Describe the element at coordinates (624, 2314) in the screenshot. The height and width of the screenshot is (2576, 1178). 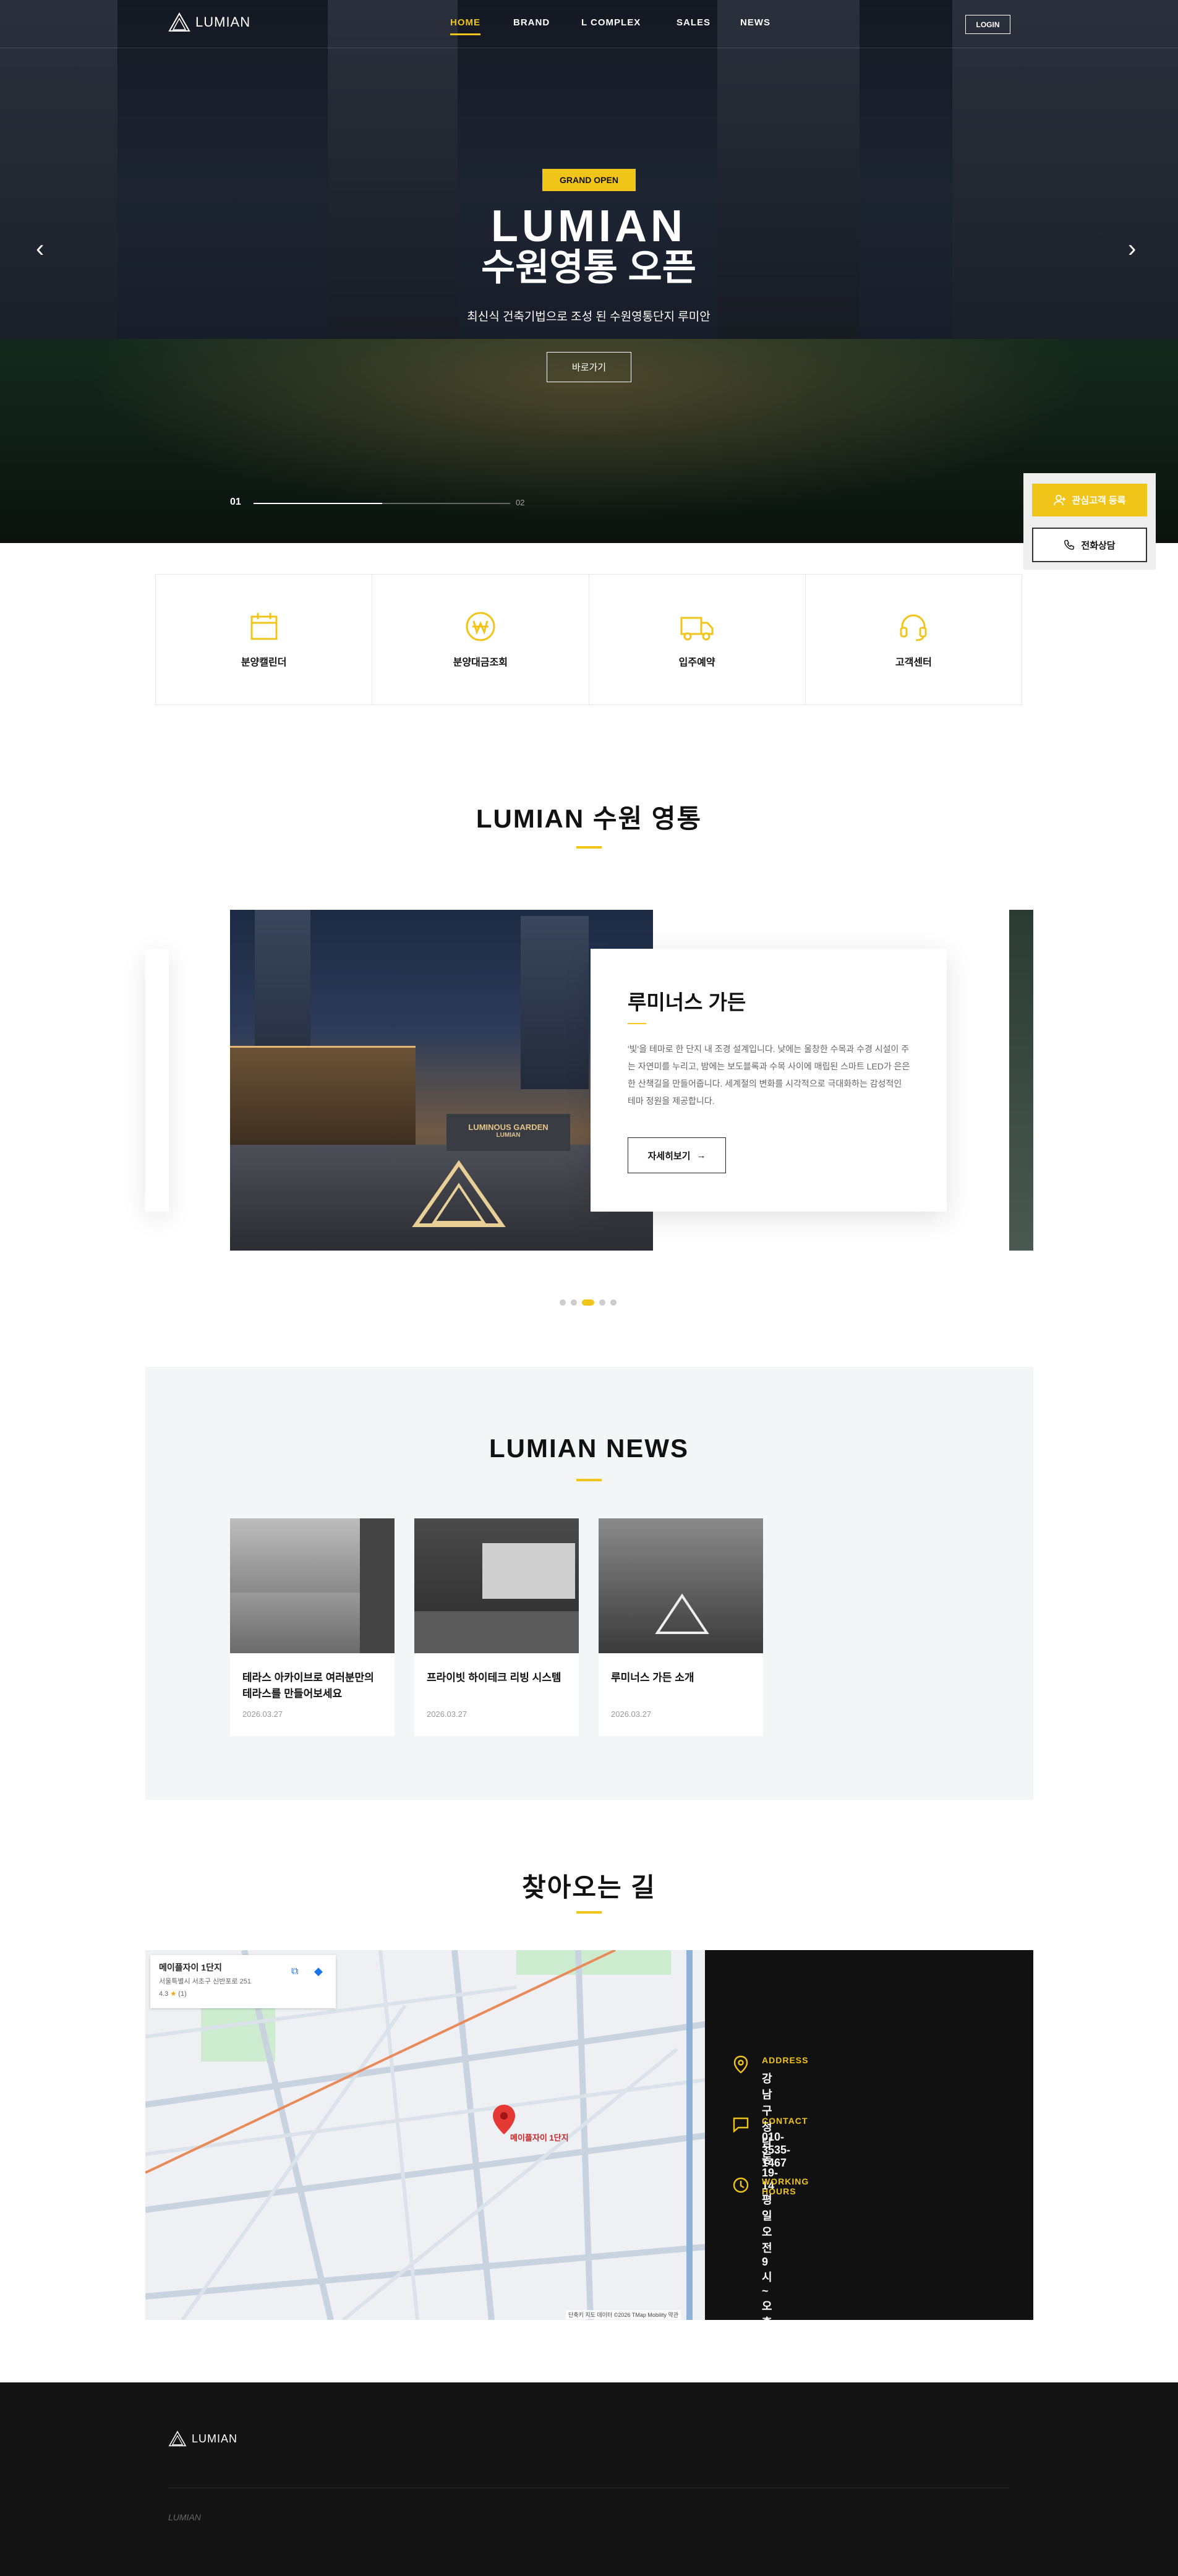
I see `map-footer: 단축키 지도 데이터 ©2026 TMap Mobility 약관` at that location.